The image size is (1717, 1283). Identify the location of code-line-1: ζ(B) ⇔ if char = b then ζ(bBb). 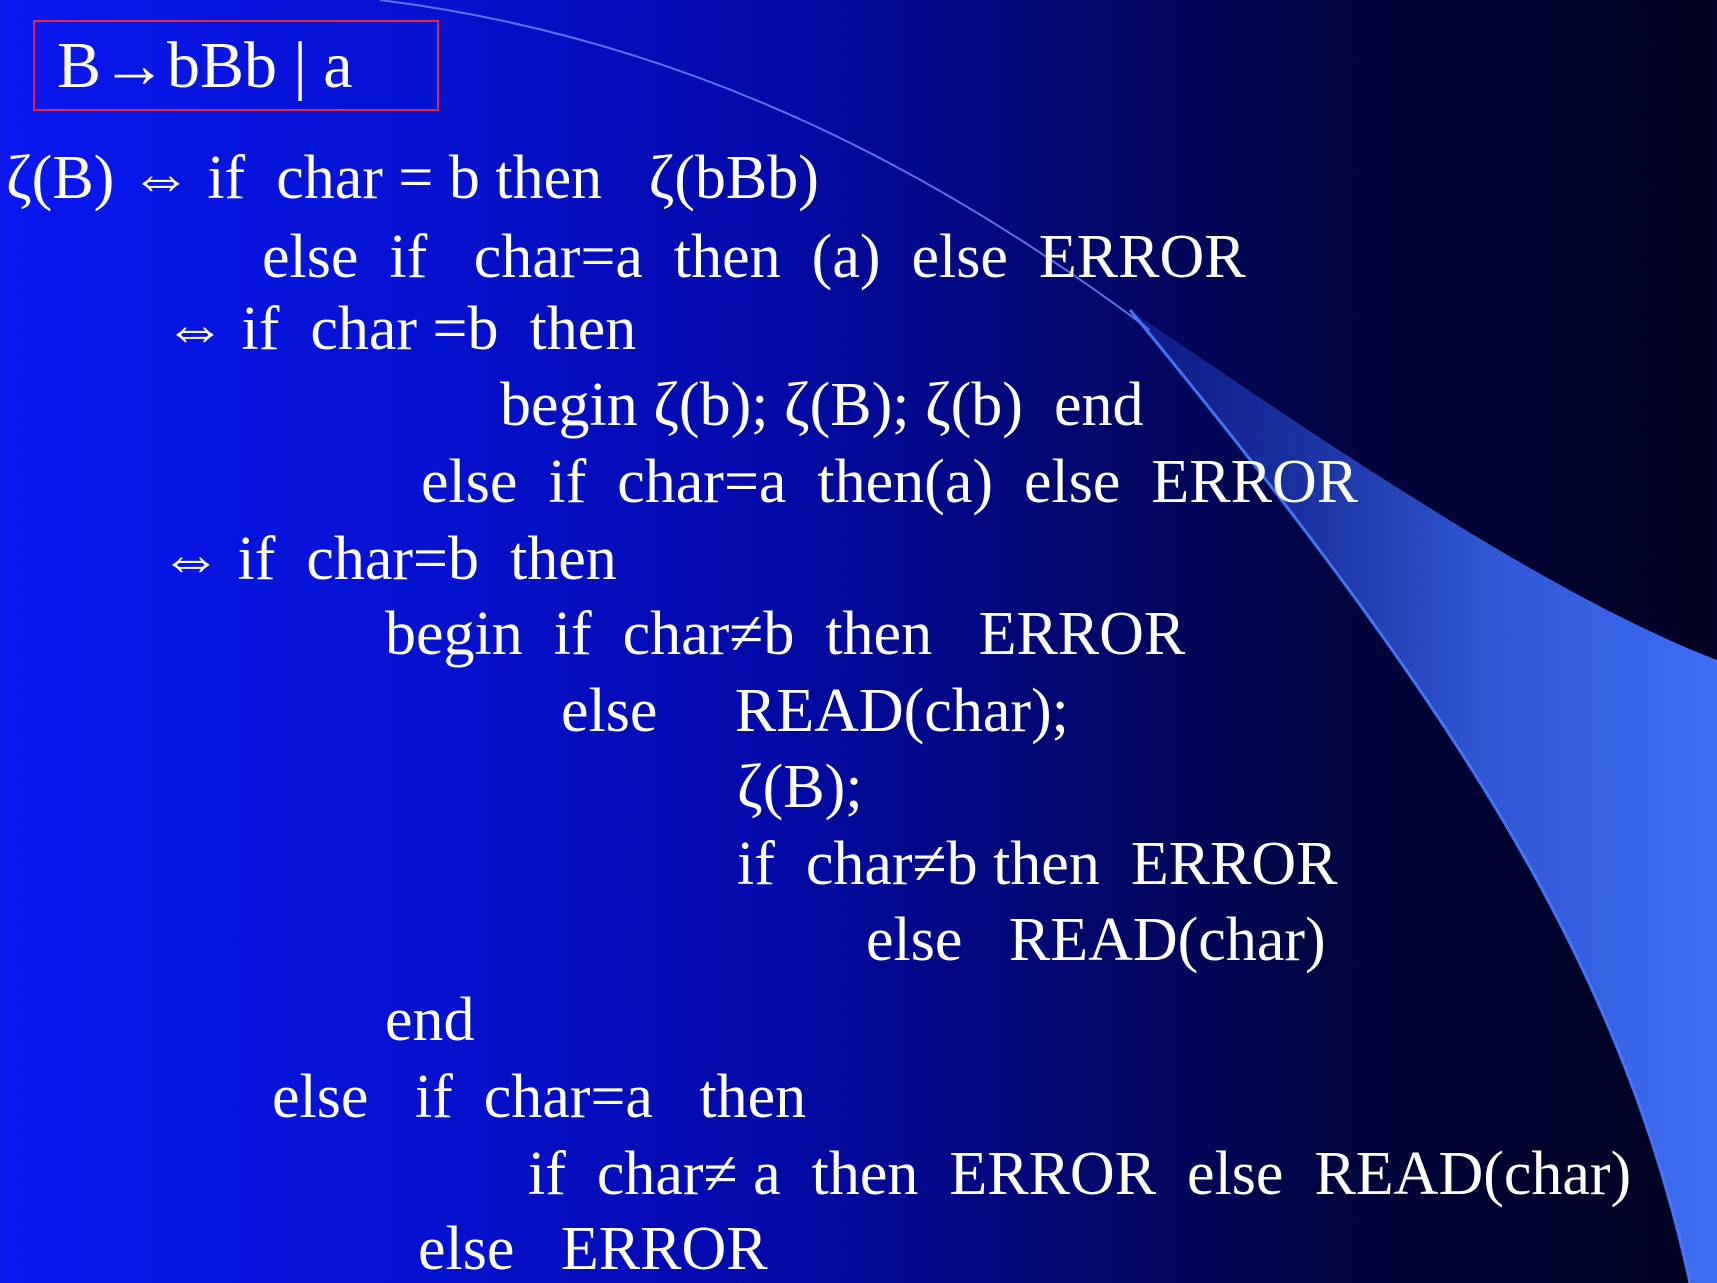
(412, 178).